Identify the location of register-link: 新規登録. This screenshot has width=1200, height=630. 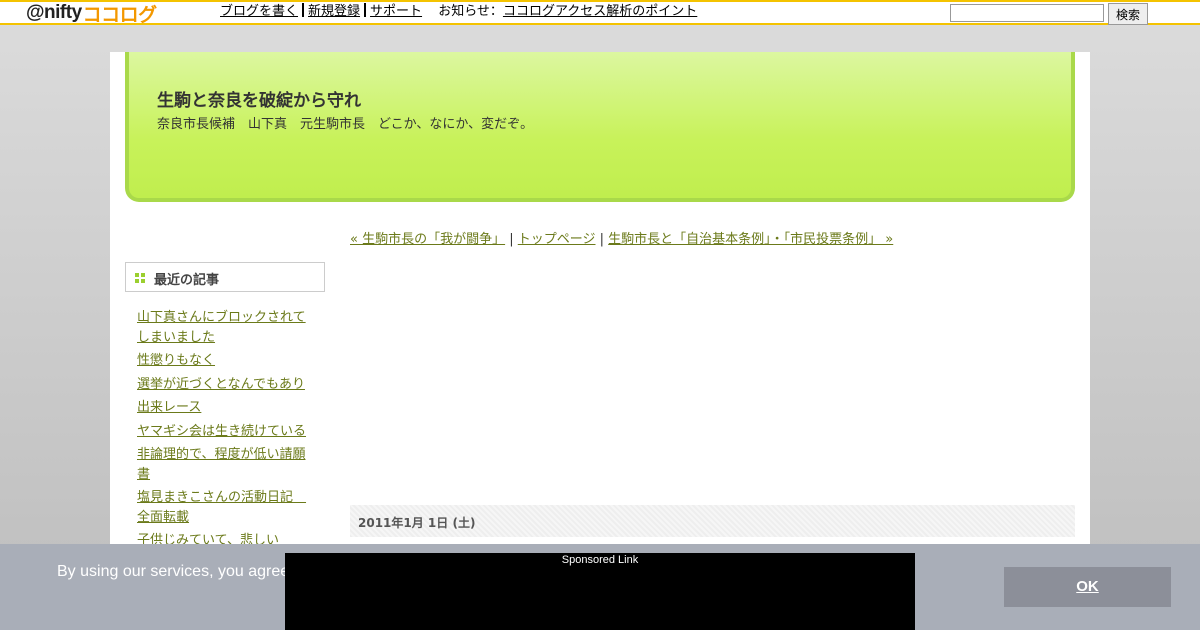
(334, 11).